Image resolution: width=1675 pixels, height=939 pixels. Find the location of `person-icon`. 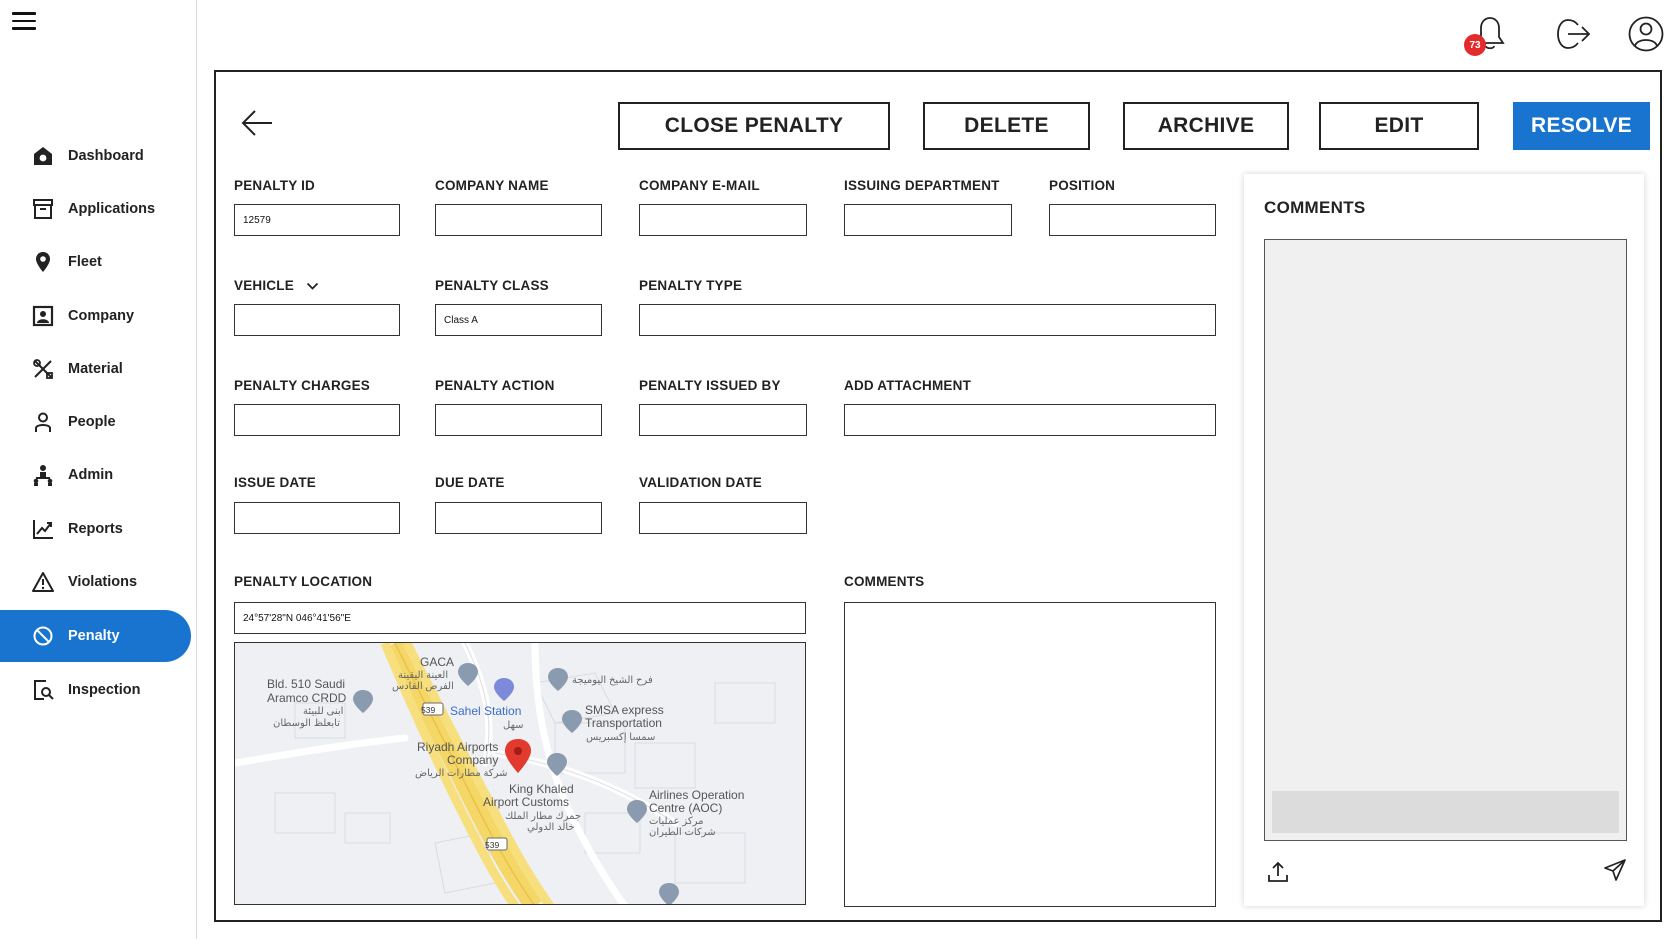

person-icon is located at coordinates (43, 422).